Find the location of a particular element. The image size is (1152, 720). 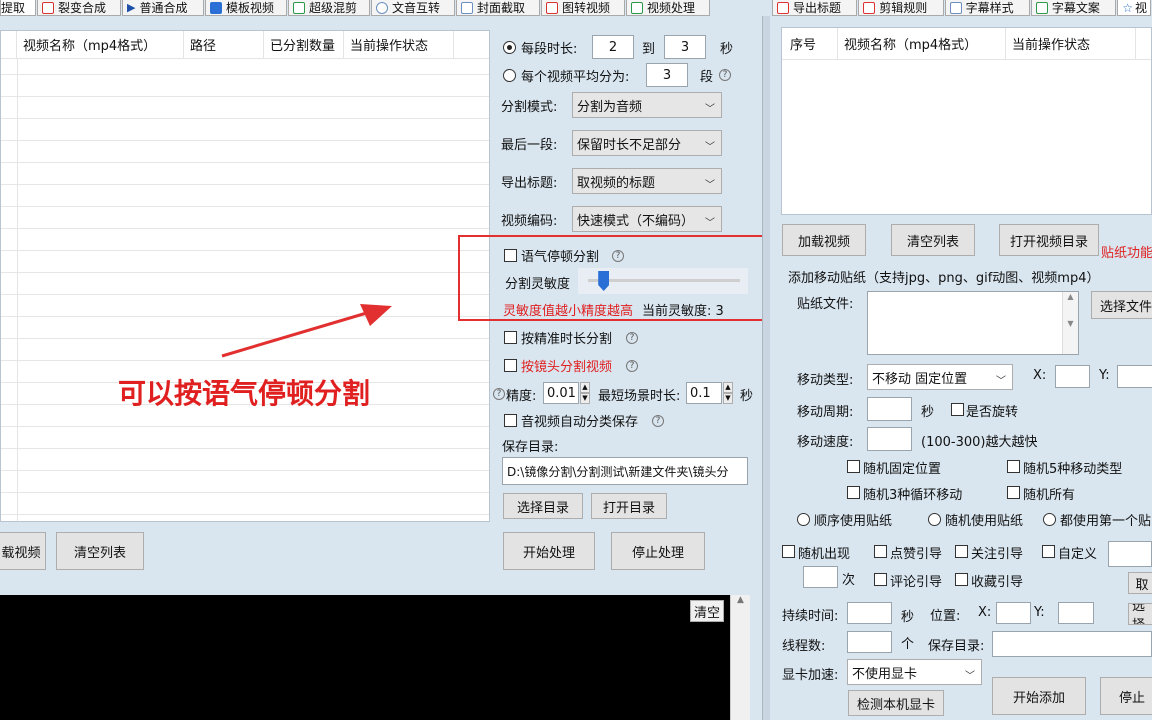

tab-video-process: 视频处理 is located at coordinates (668, 8).